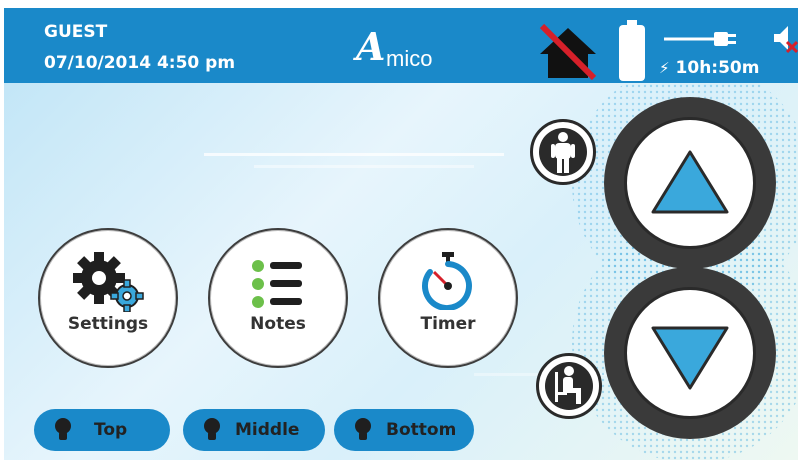 The height and width of the screenshot is (460, 801). I want to click on arrow-up-icon, so click(690, 182).